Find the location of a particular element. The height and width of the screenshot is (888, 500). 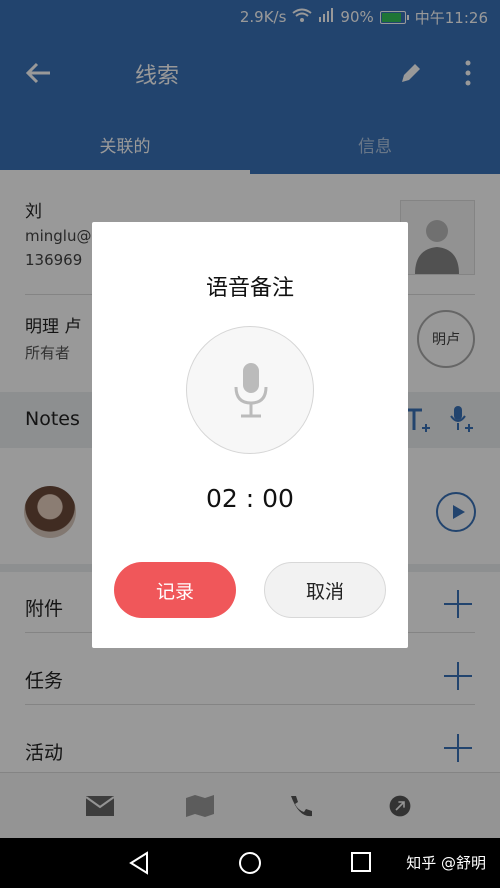

home-circle-icon is located at coordinates (250, 863).